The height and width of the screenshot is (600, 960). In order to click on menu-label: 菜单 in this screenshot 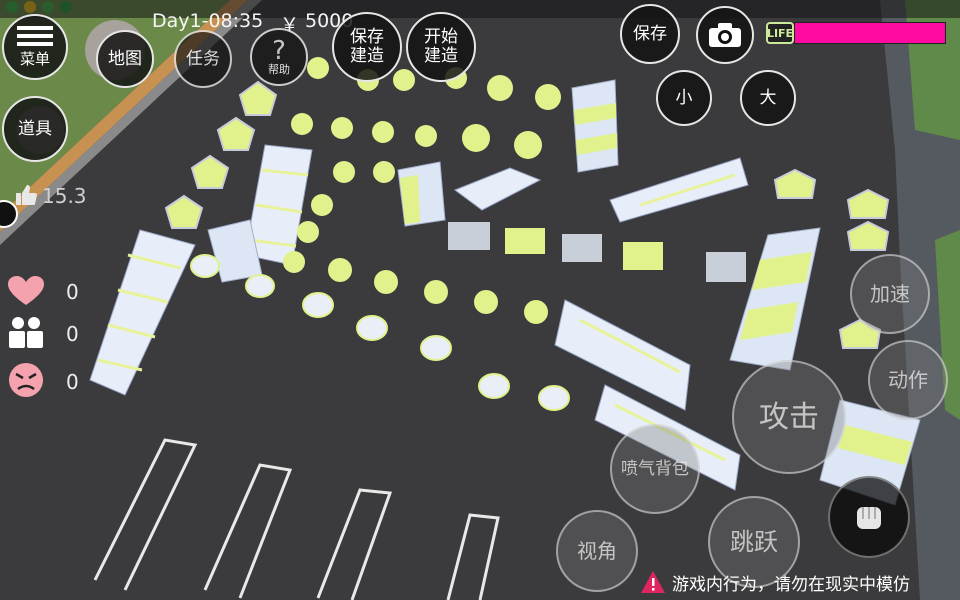, I will do `click(34, 58)`.